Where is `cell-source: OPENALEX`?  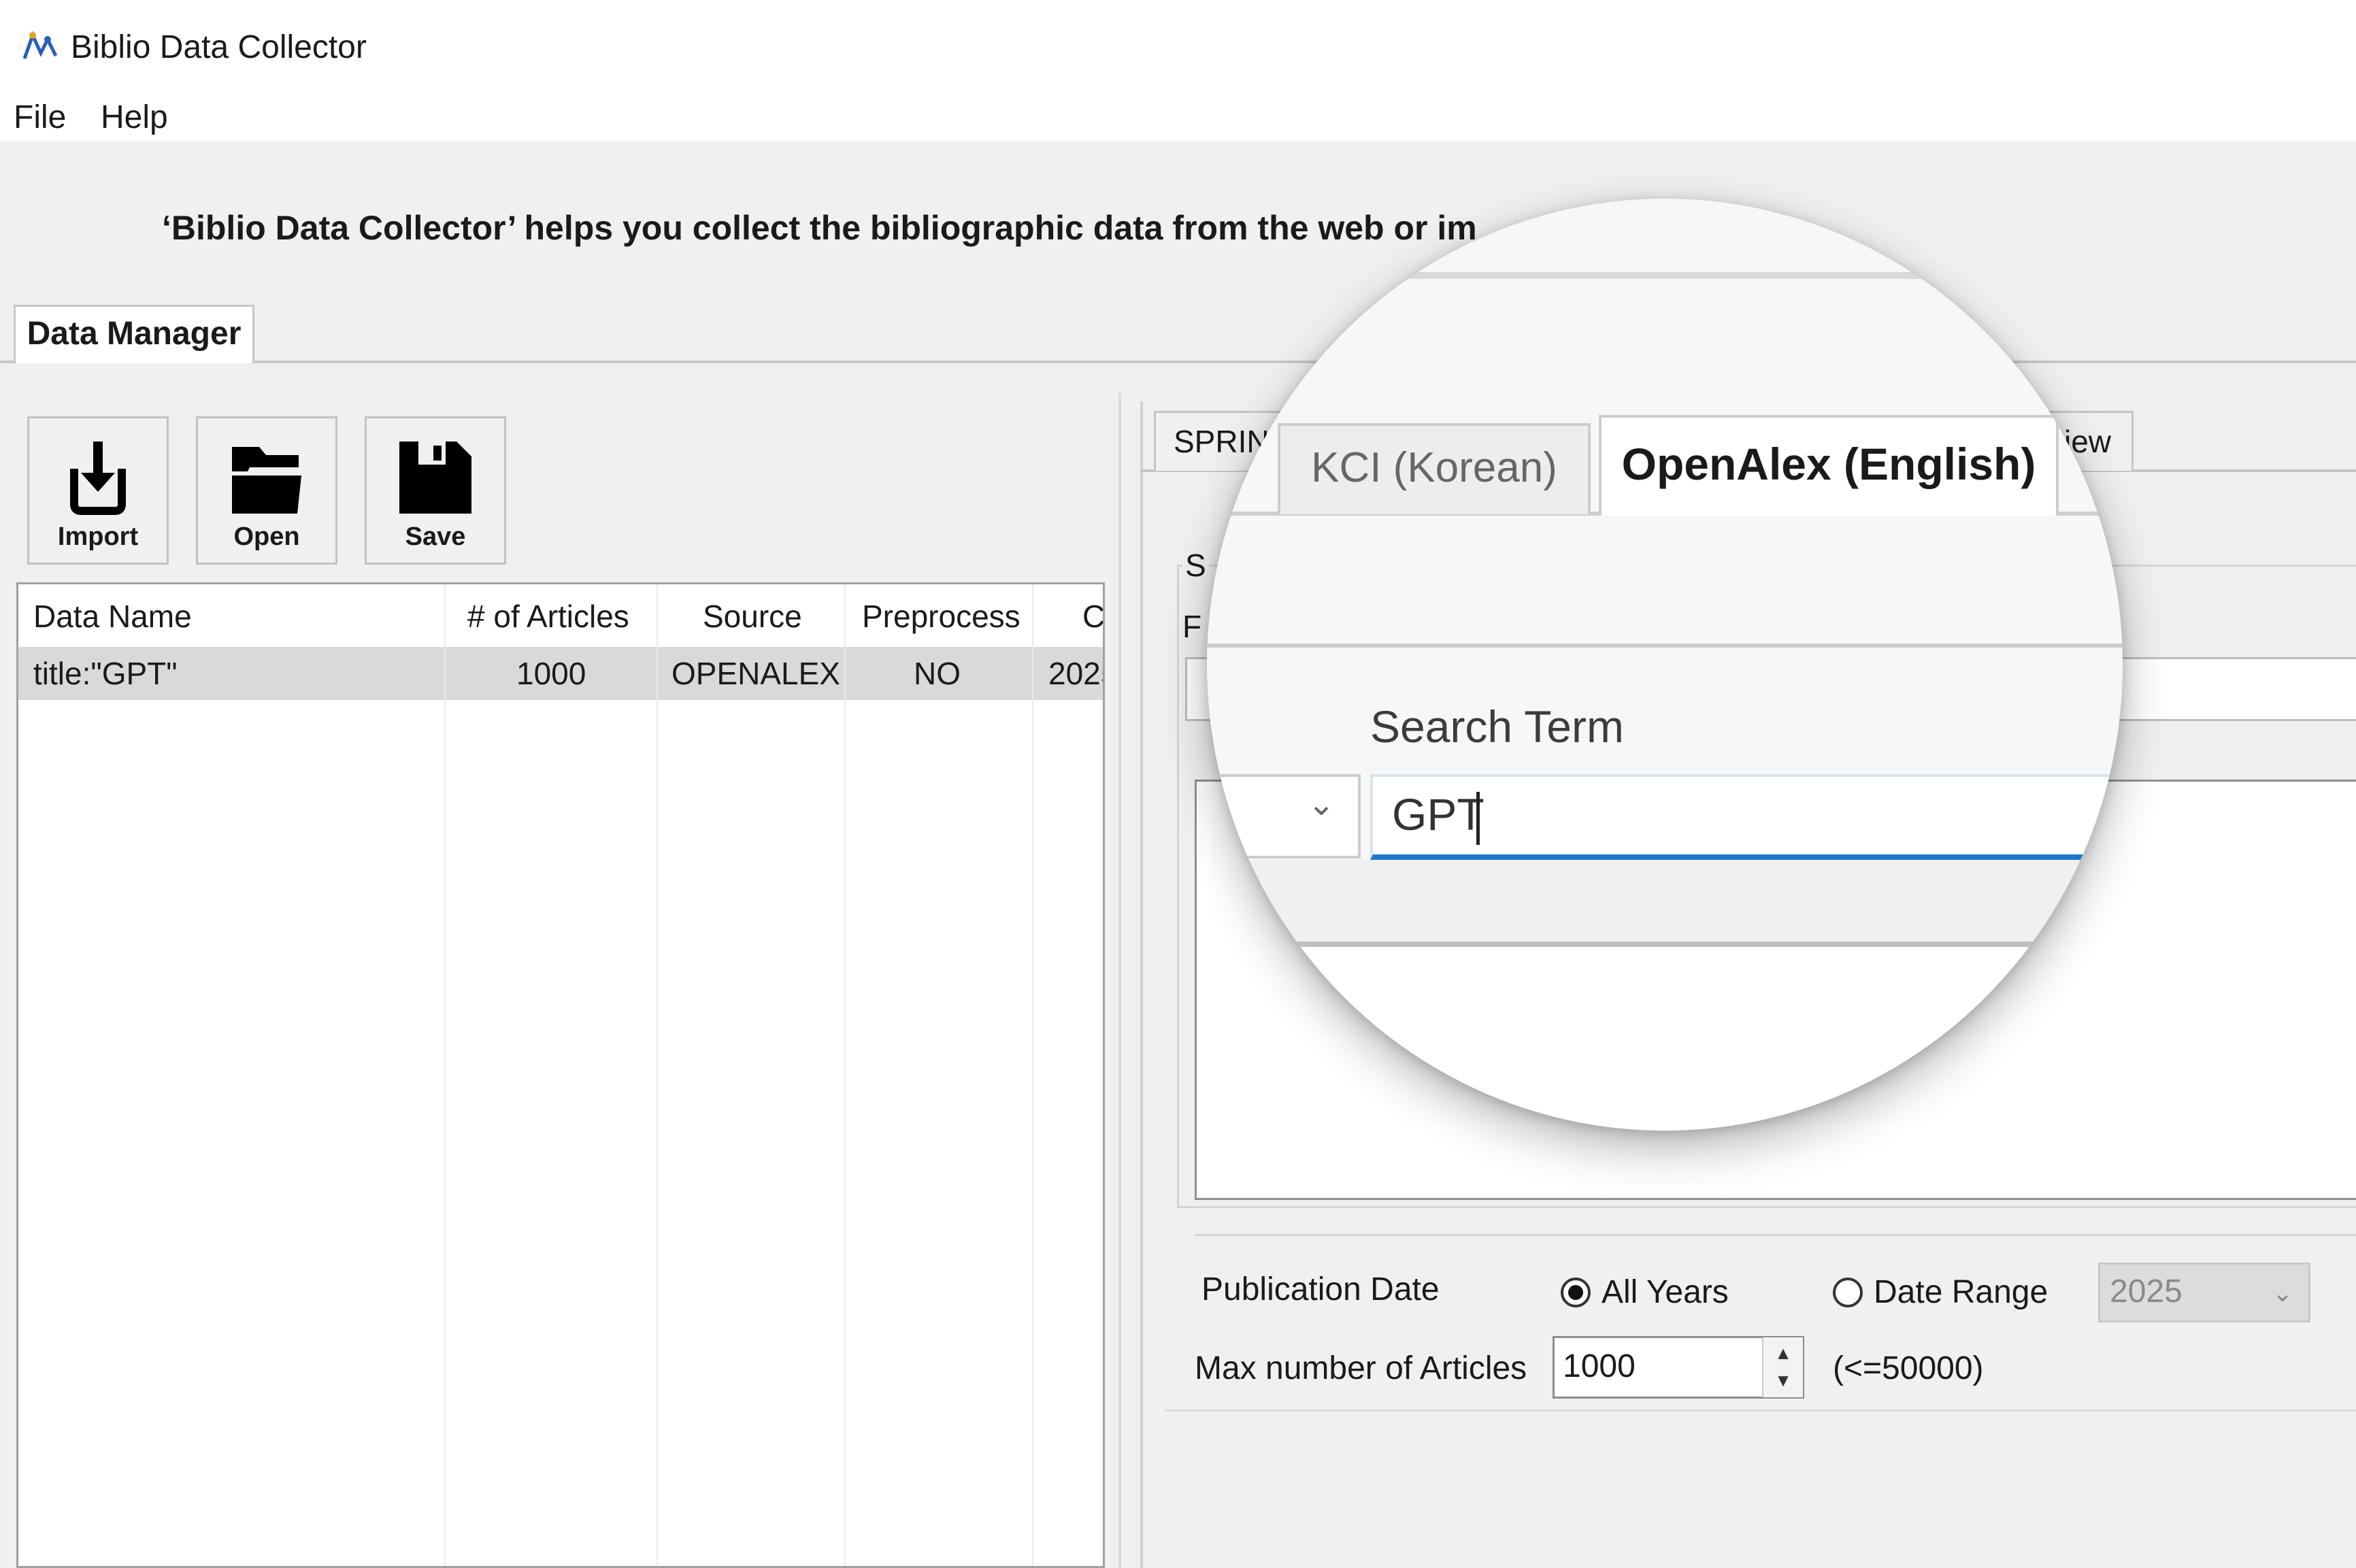
cell-source: OPENALEX is located at coordinates (755, 673).